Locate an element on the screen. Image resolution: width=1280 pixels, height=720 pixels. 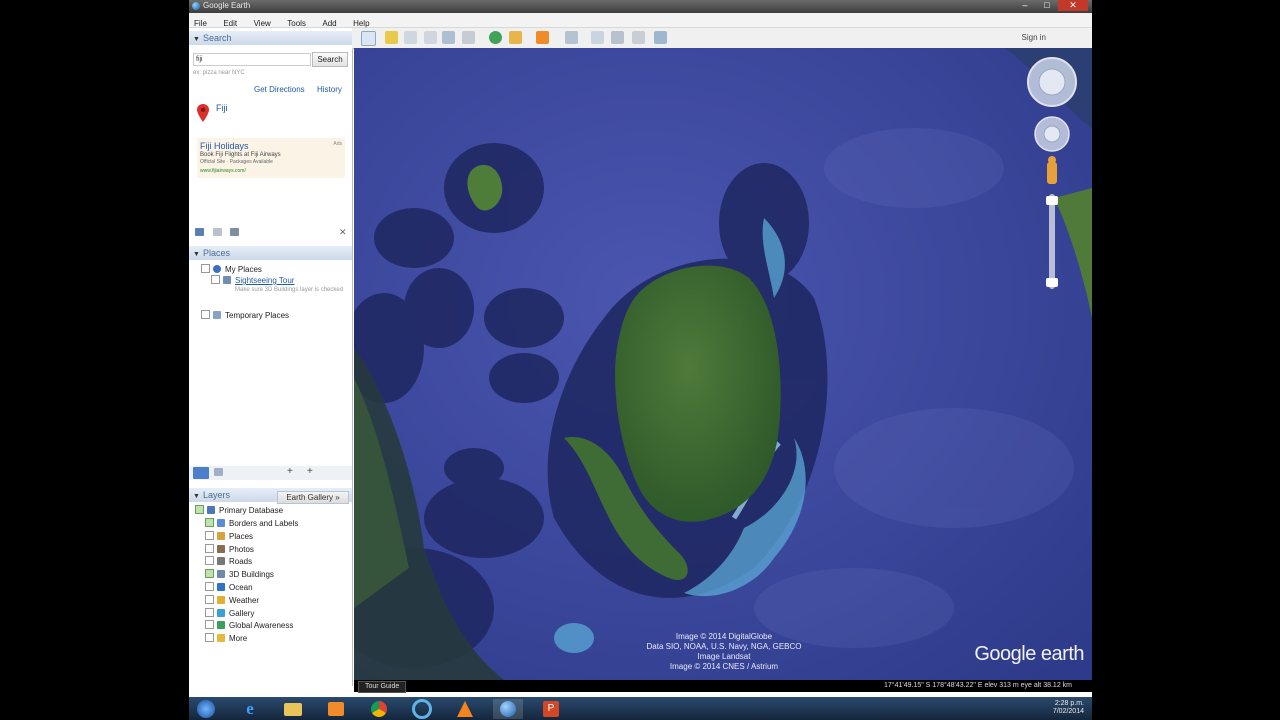
search-input: fiji is located at coordinates (252, 59).